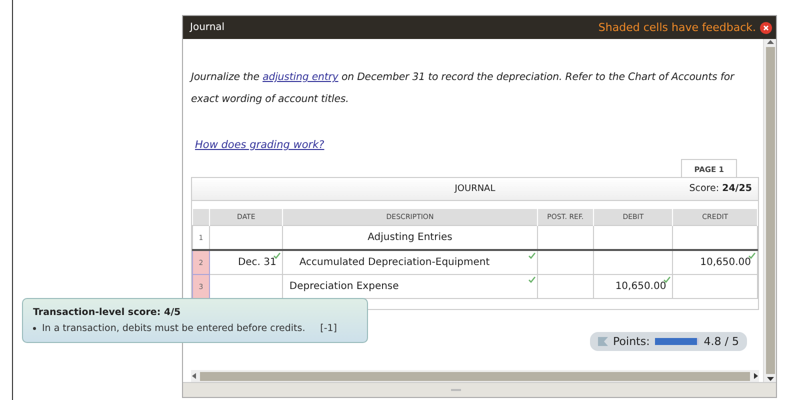  I want to click on tooltip-title: Transaction-level score: 4/5, so click(107, 312).